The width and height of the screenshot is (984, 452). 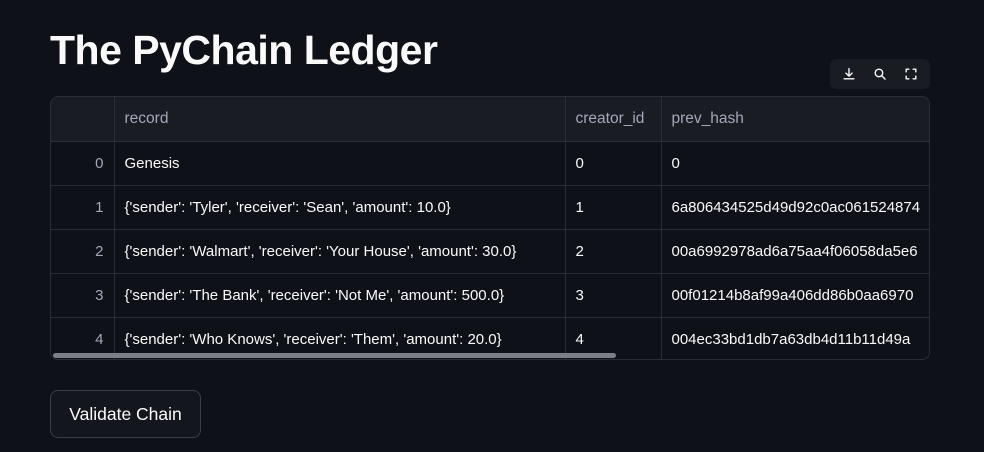 What do you see at coordinates (340, 163) in the screenshot?
I see `record-cell: Genesis` at bounding box center [340, 163].